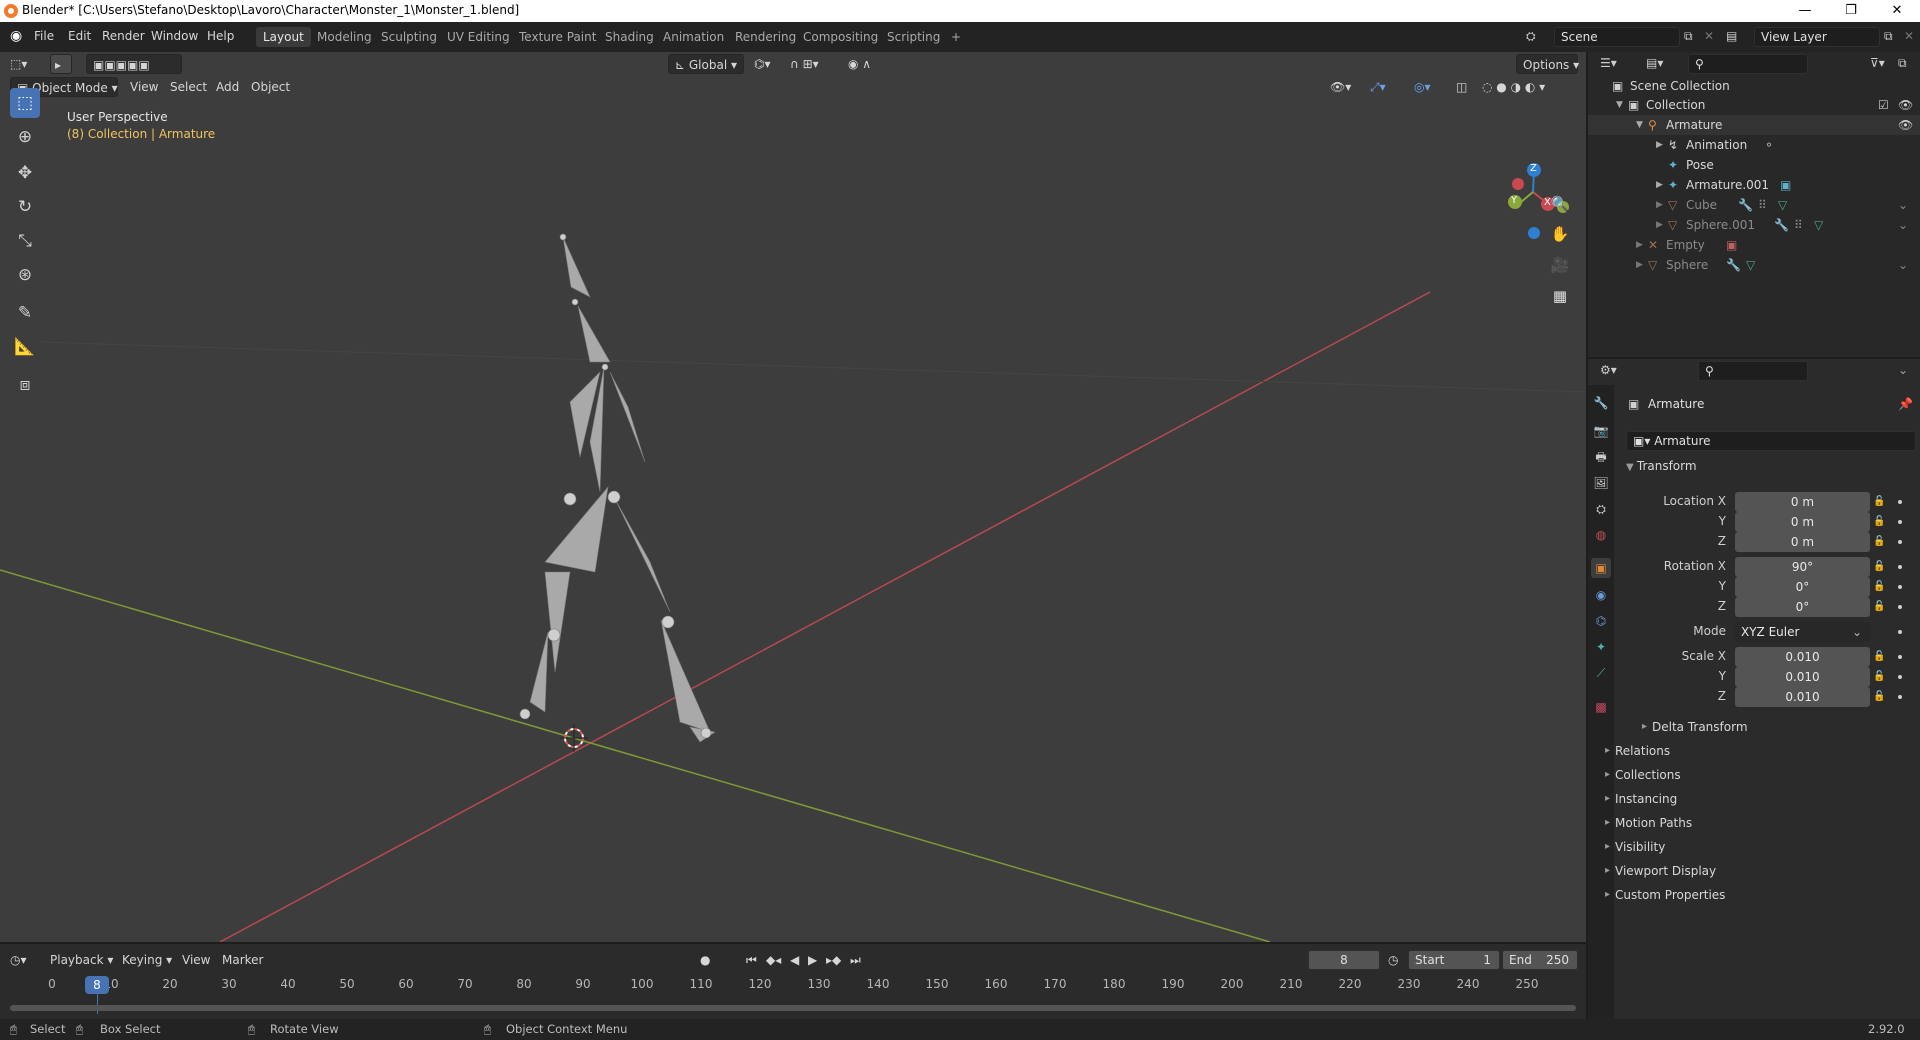 The image size is (1920, 1040). What do you see at coordinates (1760, 823) in the screenshot?
I see `motion-paths-panel: Motion Paths` at bounding box center [1760, 823].